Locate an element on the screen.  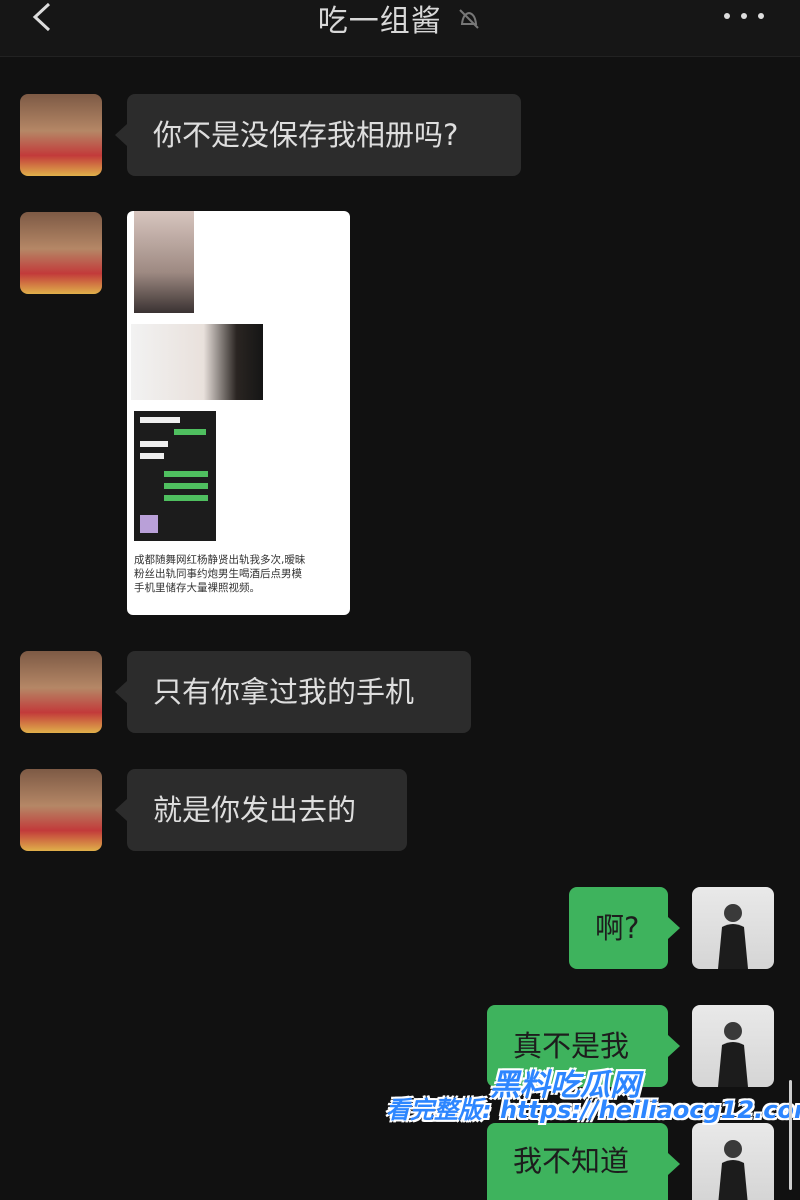
message-bubble-right: 啊? is located at coordinates (624, 928).